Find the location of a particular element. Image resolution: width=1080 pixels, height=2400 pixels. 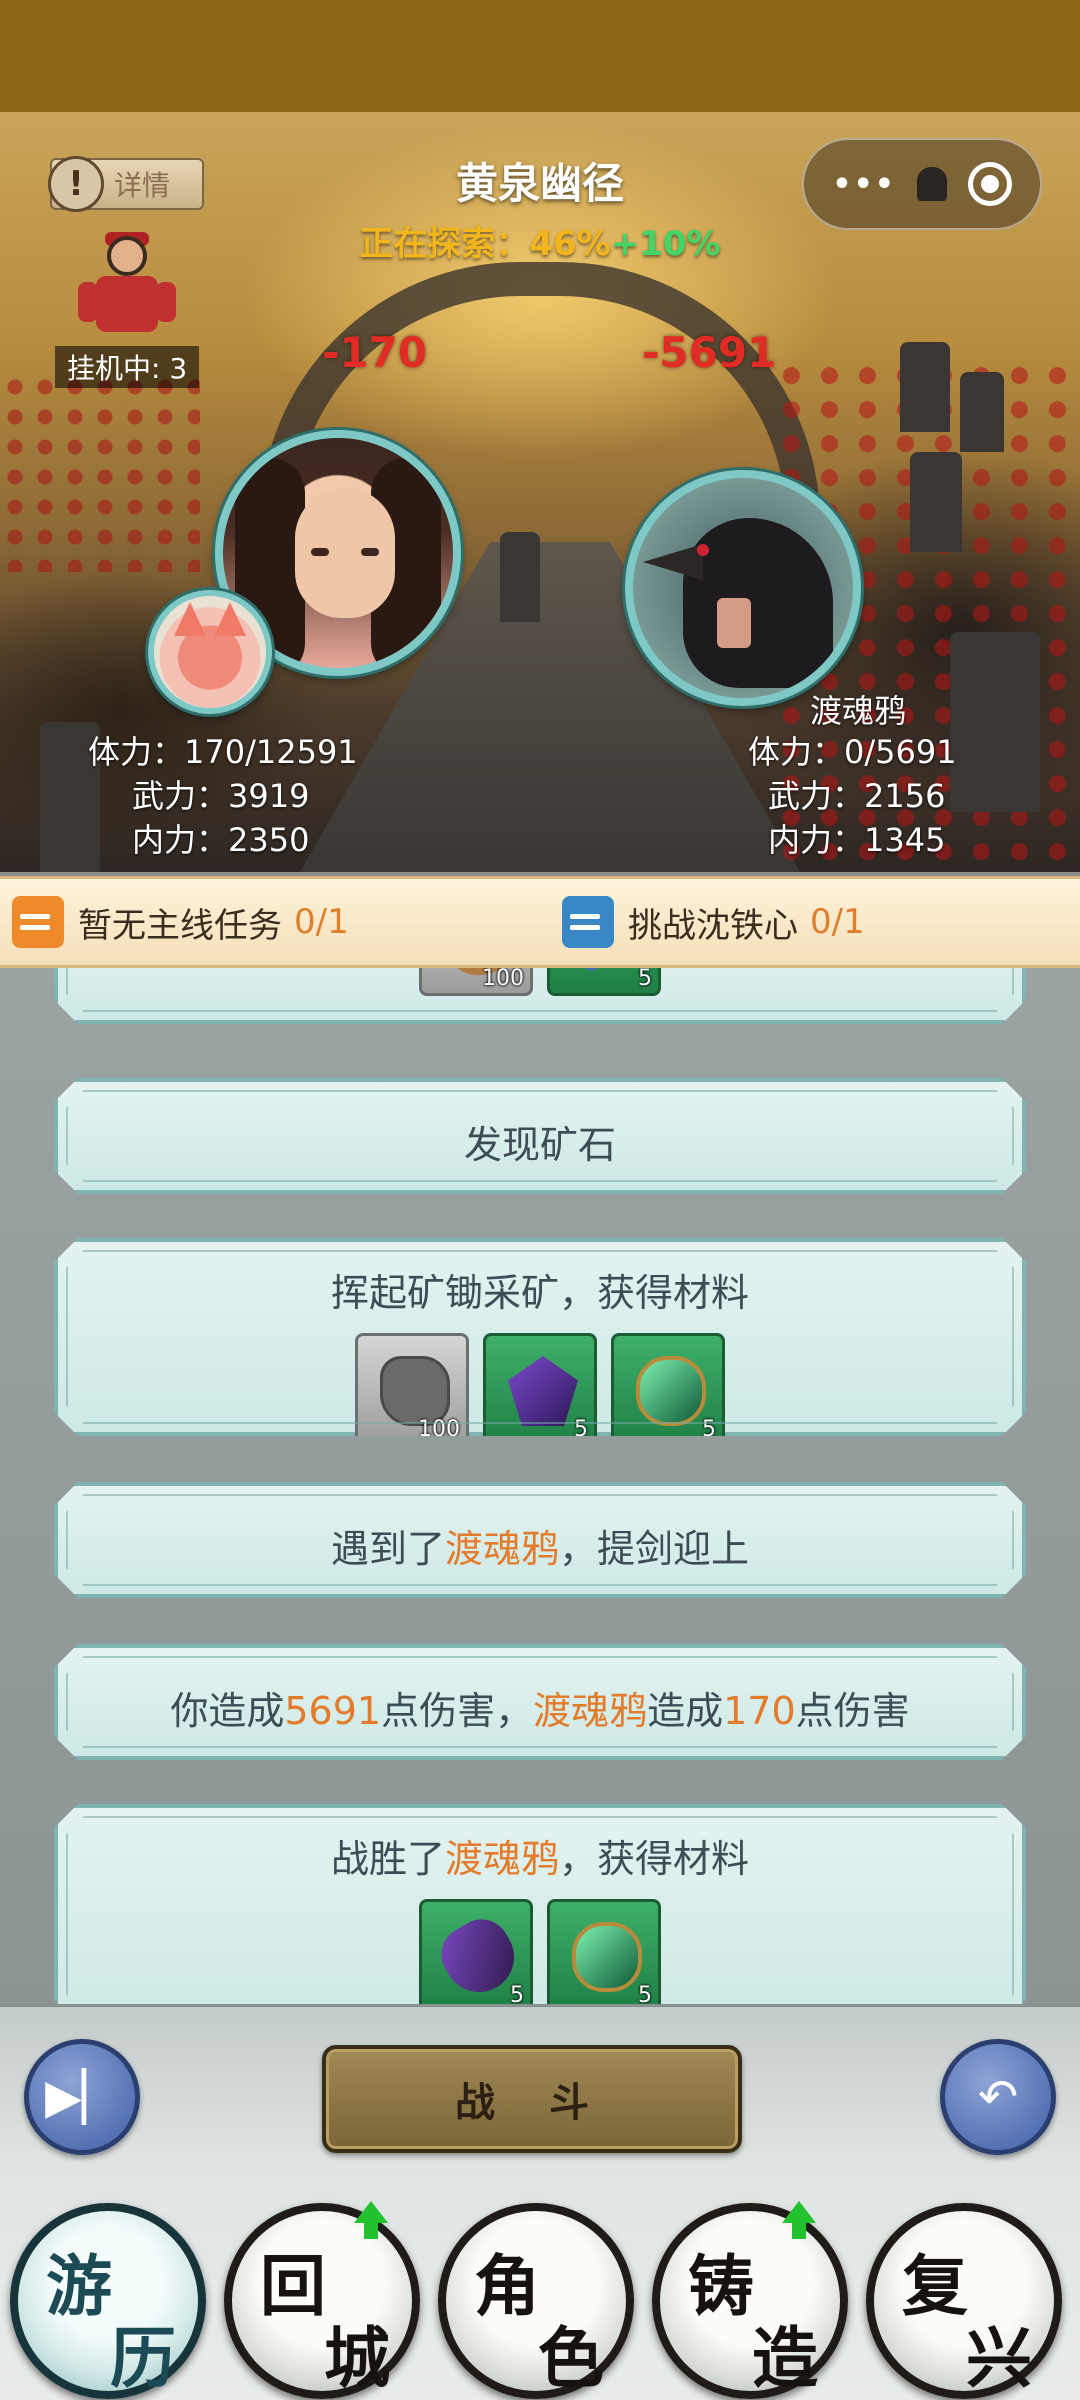

player-damage-text: -170 is located at coordinates (375, 352).